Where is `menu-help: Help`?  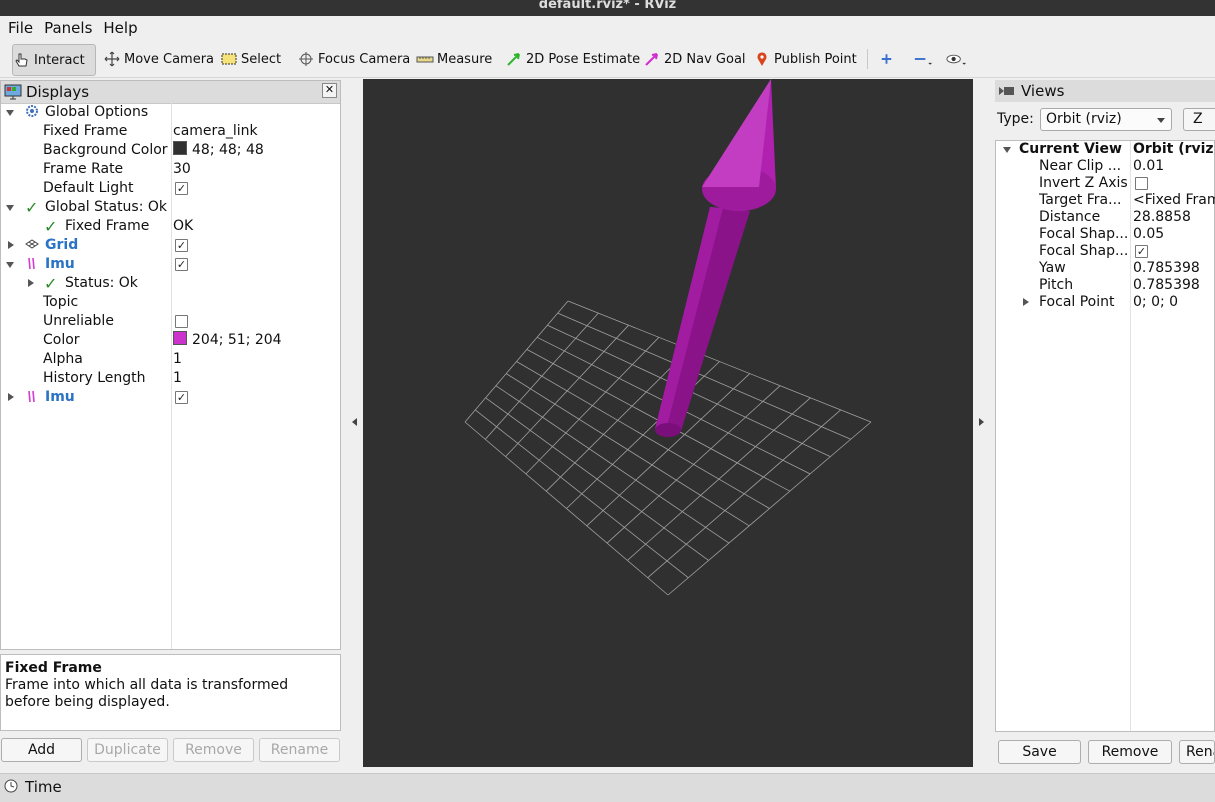
menu-help: Help is located at coordinates (120, 28).